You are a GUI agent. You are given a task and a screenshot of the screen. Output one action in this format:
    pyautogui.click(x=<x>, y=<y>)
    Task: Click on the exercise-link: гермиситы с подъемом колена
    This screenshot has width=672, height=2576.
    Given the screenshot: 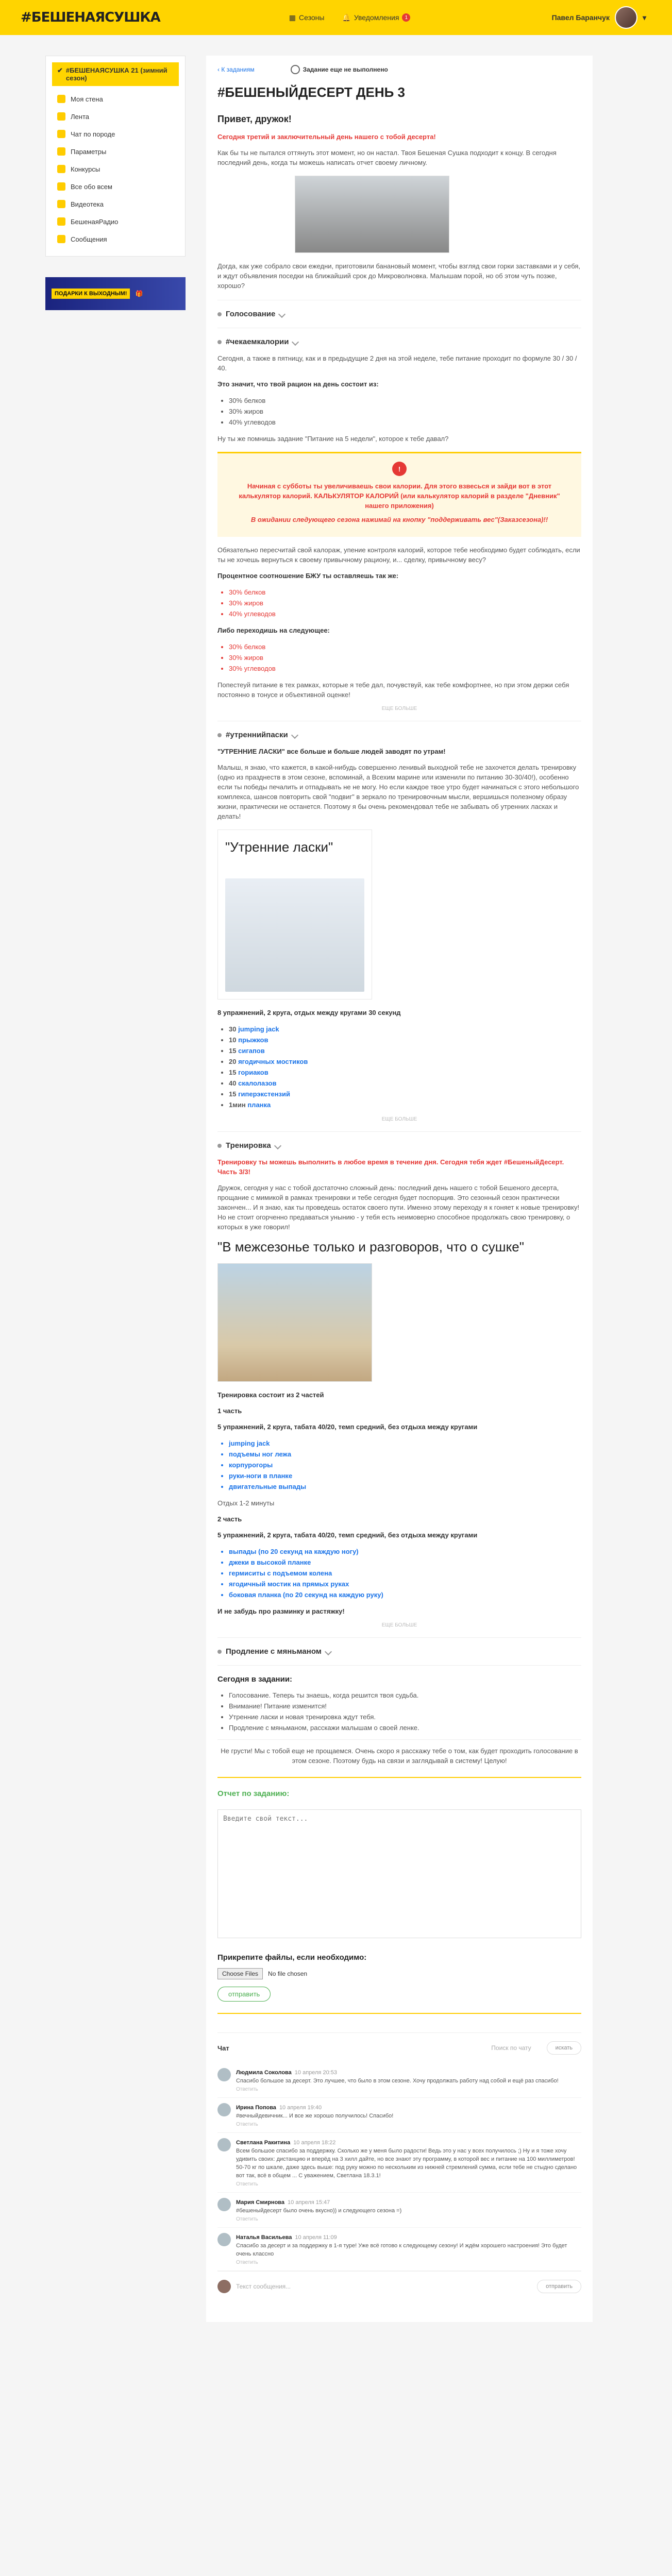 What is the action you would take?
    pyautogui.click(x=405, y=1574)
    